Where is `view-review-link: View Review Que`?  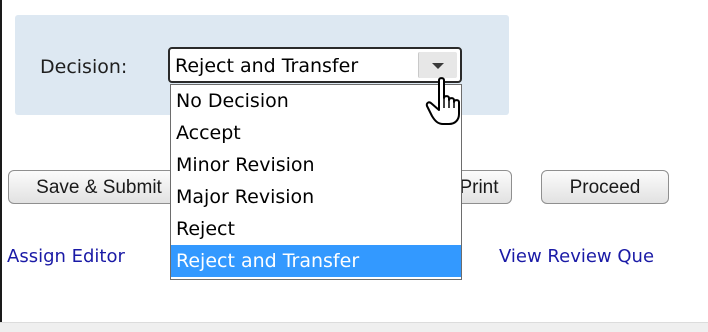 view-review-link: View Review Que is located at coordinates (603, 256).